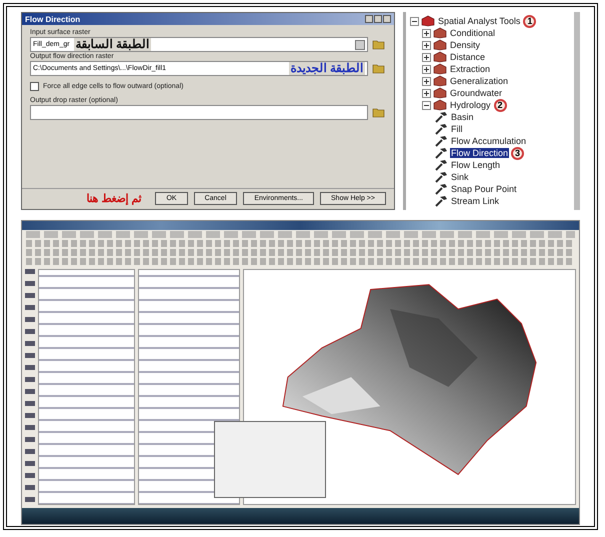  I want to click on window-title: Flow Direction, so click(52, 19).